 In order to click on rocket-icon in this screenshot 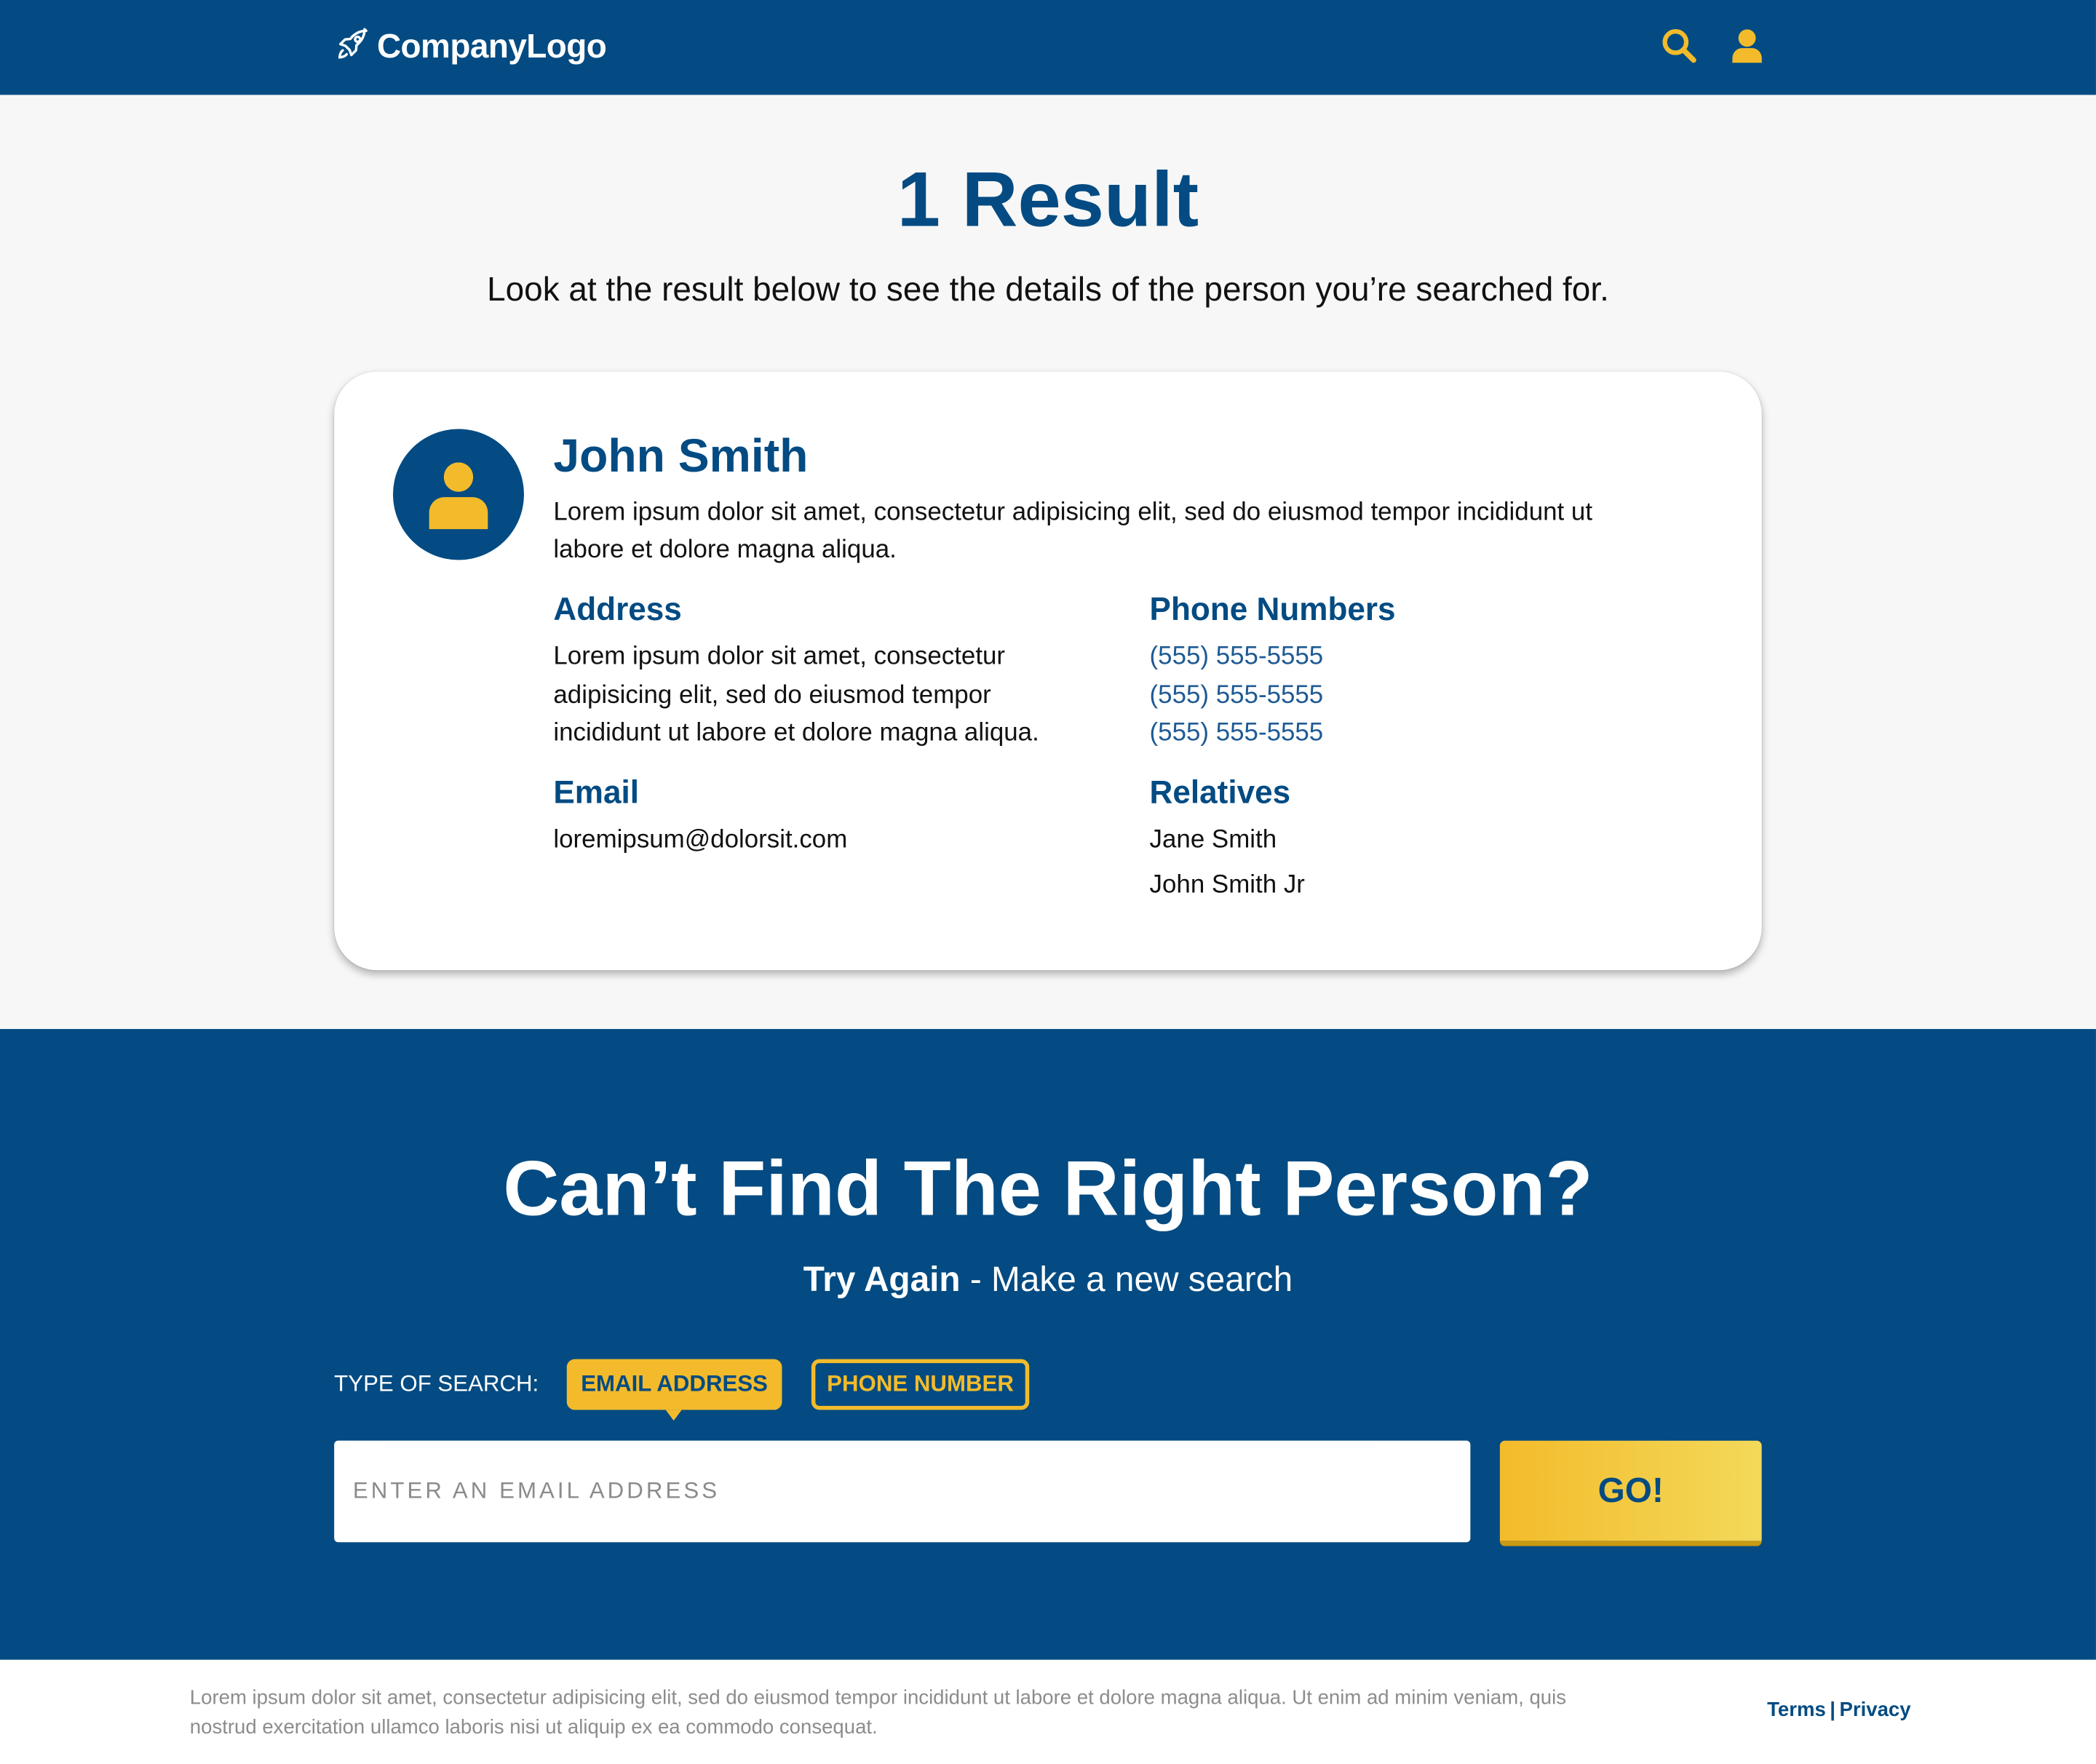, I will do `click(352, 47)`.